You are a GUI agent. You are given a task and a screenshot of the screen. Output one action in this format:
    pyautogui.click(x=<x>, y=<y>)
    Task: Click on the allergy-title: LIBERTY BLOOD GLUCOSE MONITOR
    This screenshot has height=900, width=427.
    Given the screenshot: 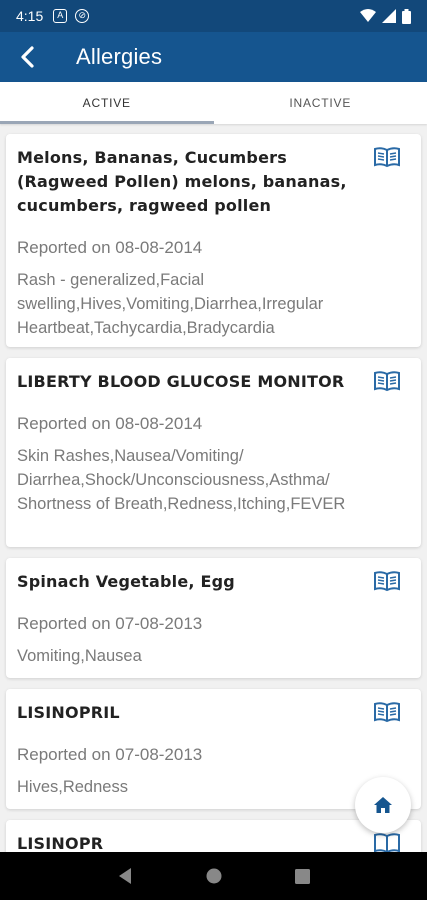 What is the action you would take?
    pyautogui.click(x=181, y=381)
    